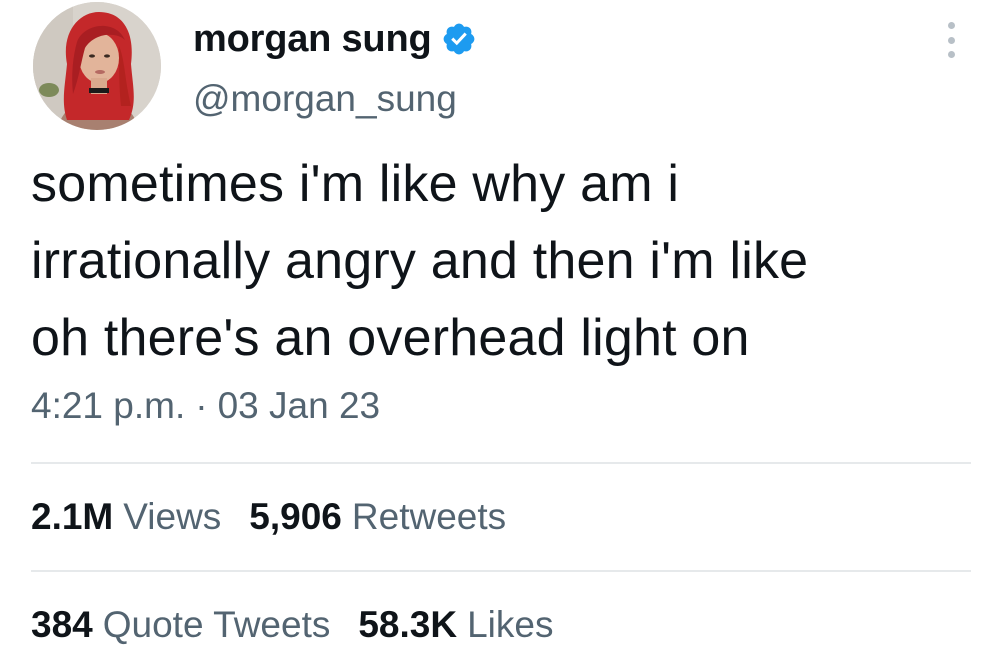 The image size is (1000, 667). What do you see at coordinates (72, 516) in the screenshot?
I see `views-count: 2.1M` at bounding box center [72, 516].